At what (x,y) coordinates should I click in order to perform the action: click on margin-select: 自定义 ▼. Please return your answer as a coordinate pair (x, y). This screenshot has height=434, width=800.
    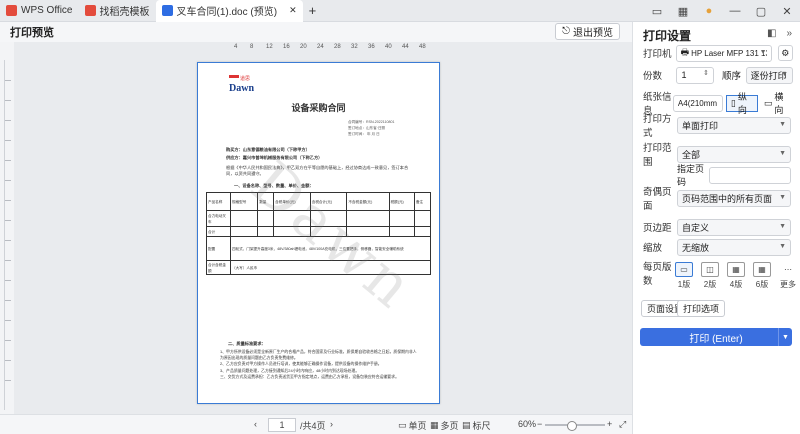
    Looking at the image, I should click on (734, 227).